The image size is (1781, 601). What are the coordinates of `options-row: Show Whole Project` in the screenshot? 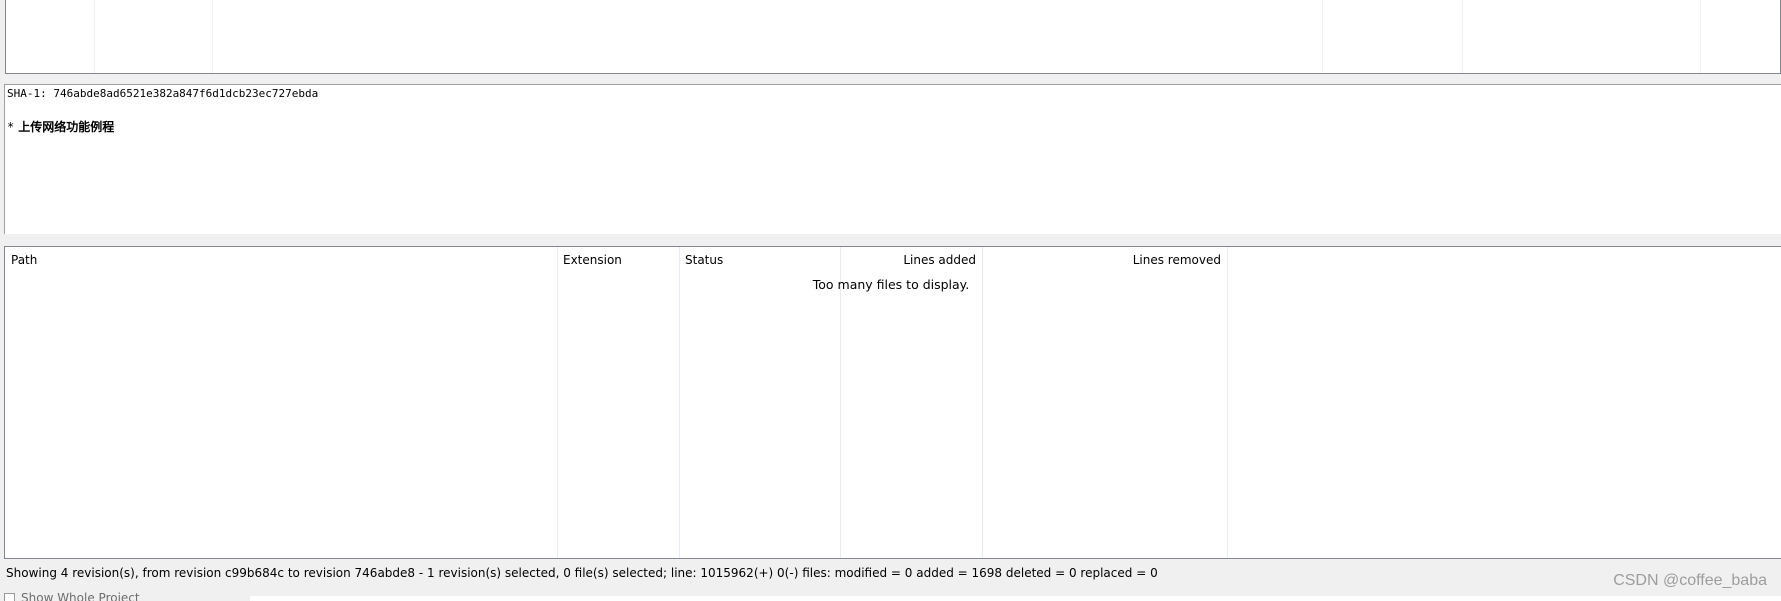 It's located at (890, 595).